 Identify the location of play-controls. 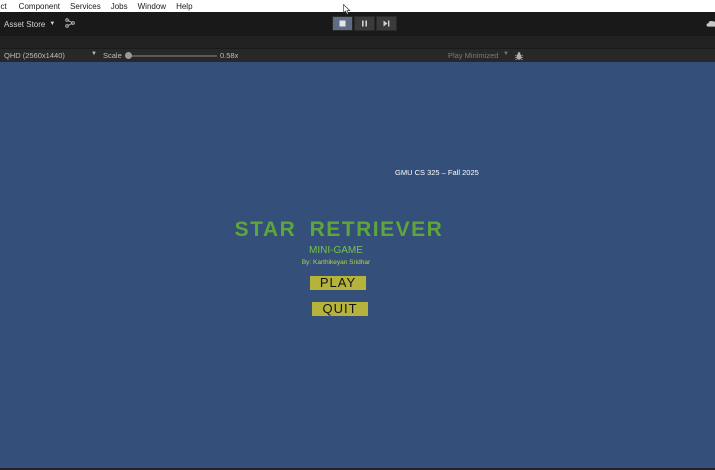
(365, 23).